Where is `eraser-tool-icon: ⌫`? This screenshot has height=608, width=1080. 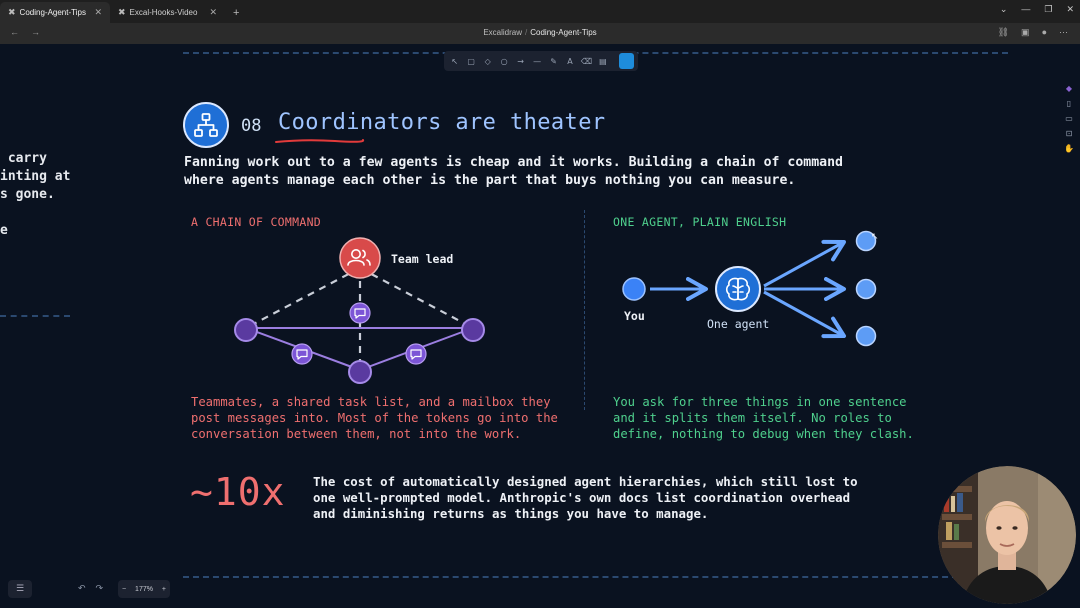
eraser-tool-icon: ⌫ is located at coordinates (586, 61).